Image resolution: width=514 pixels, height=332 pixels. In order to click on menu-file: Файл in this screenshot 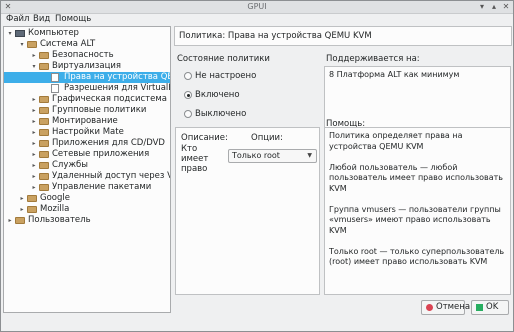, I will do `click(17, 19)`.